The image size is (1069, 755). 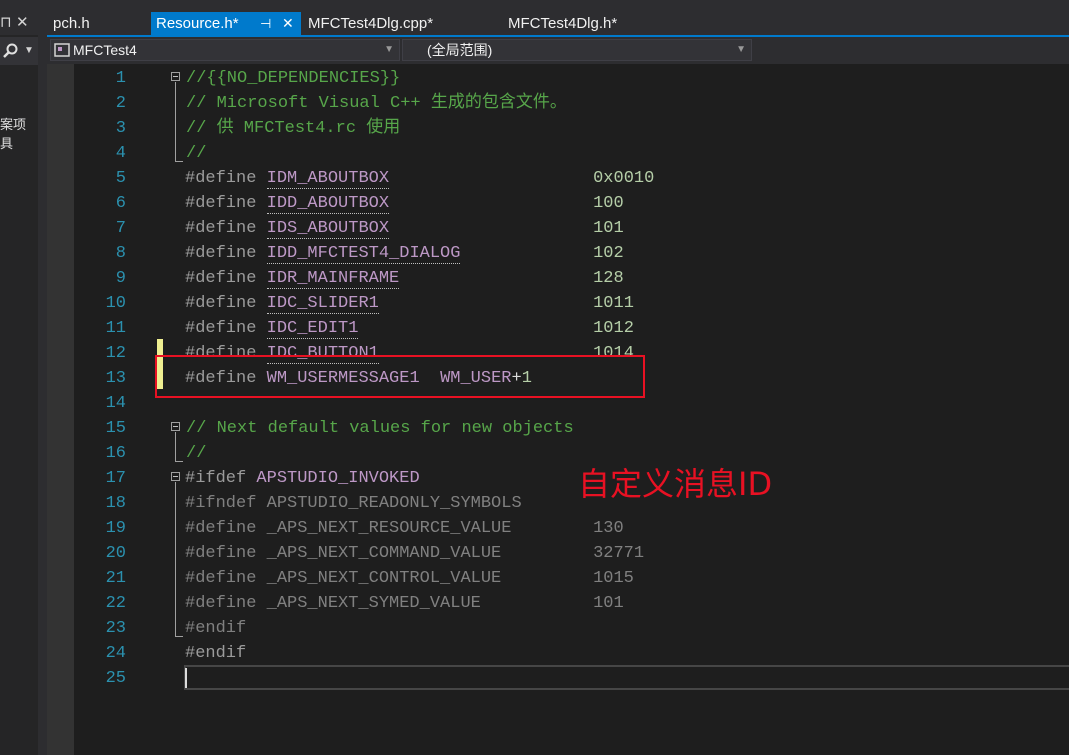 I want to click on code-line: 10 #define IDC_SLIDER1 1011, so click(x=558, y=303).